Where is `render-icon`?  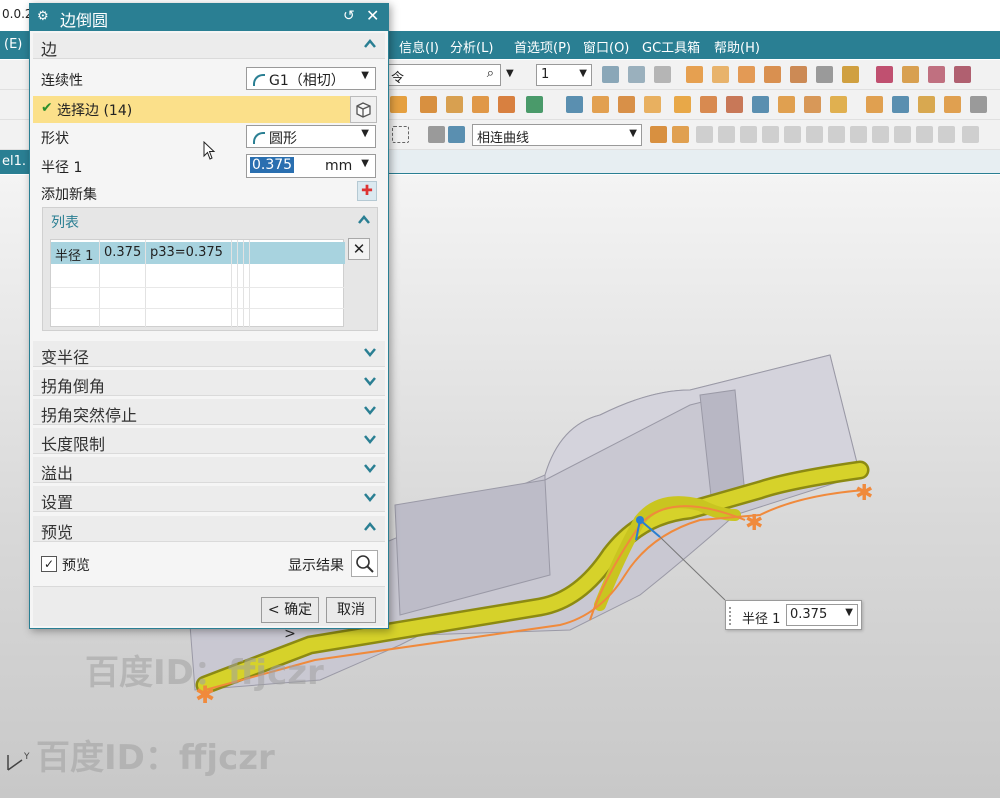
render-icon is located at coordinates (398, 104).